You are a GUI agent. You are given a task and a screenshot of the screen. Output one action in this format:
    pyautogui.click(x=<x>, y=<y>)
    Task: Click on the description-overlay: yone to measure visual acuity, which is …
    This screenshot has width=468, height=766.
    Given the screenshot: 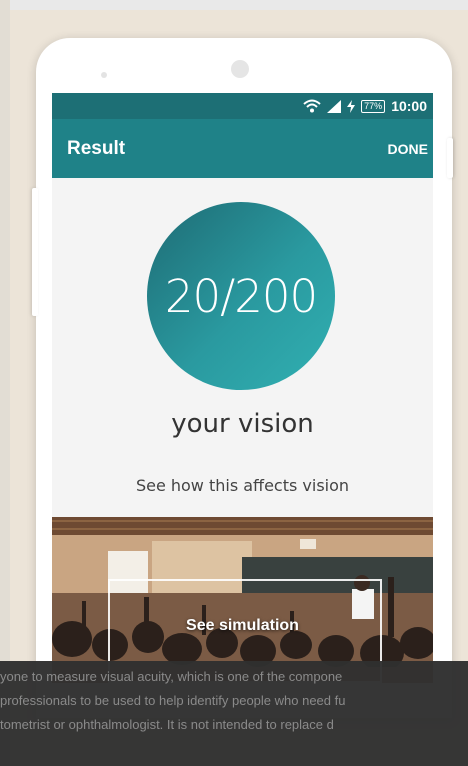 What is the action you would take?
    pyautogui.click(x=234, y=713)
    